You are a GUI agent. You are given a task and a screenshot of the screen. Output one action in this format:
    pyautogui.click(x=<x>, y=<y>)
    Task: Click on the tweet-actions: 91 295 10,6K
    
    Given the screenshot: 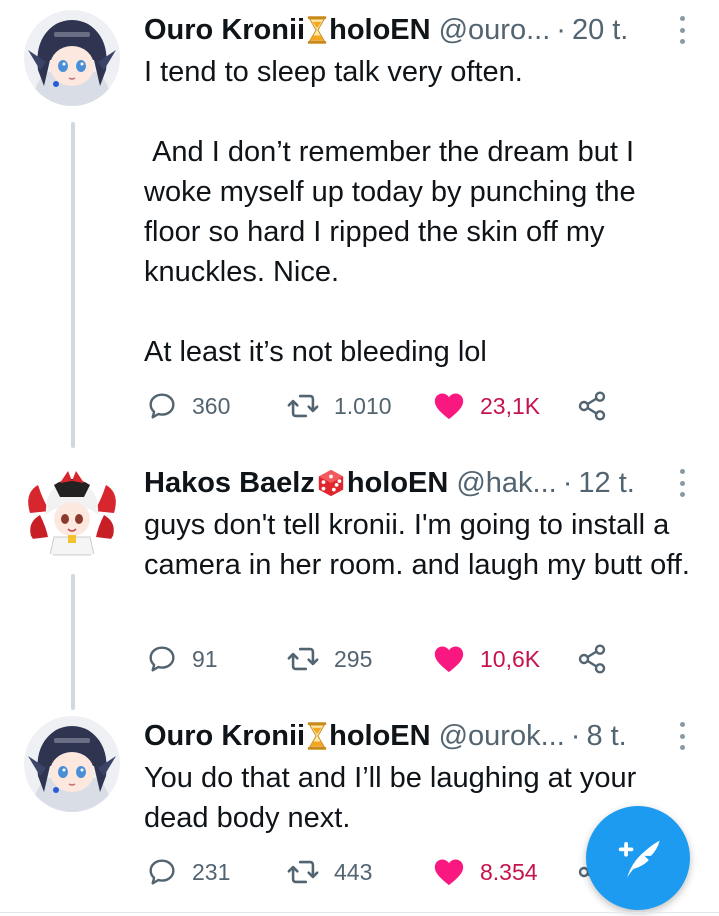 What is the action you would take?
    pyautogui.click(x=386, y=659)
    